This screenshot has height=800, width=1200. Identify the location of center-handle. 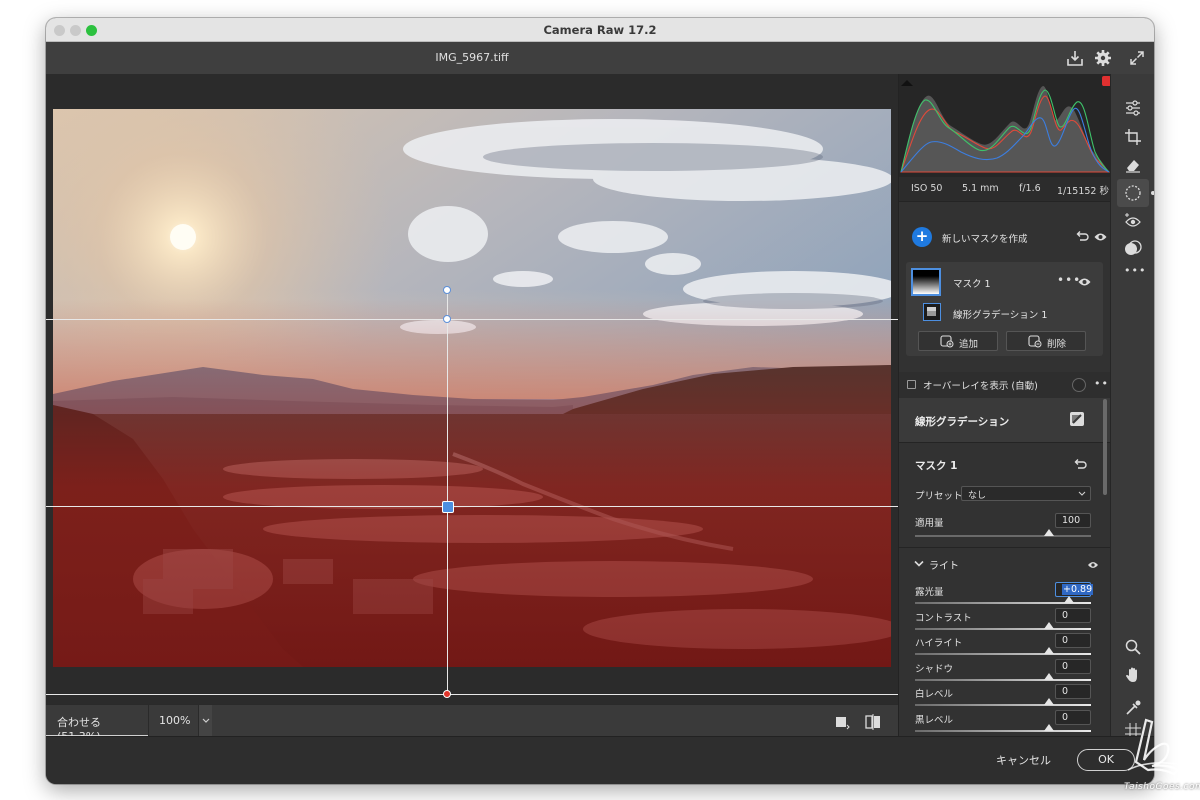
(448, 507).